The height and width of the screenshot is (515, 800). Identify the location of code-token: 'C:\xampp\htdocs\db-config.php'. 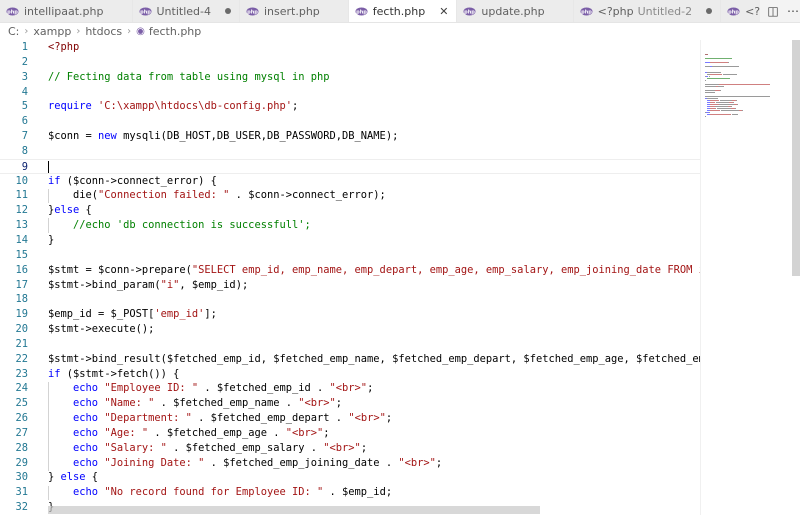
(195, 106).